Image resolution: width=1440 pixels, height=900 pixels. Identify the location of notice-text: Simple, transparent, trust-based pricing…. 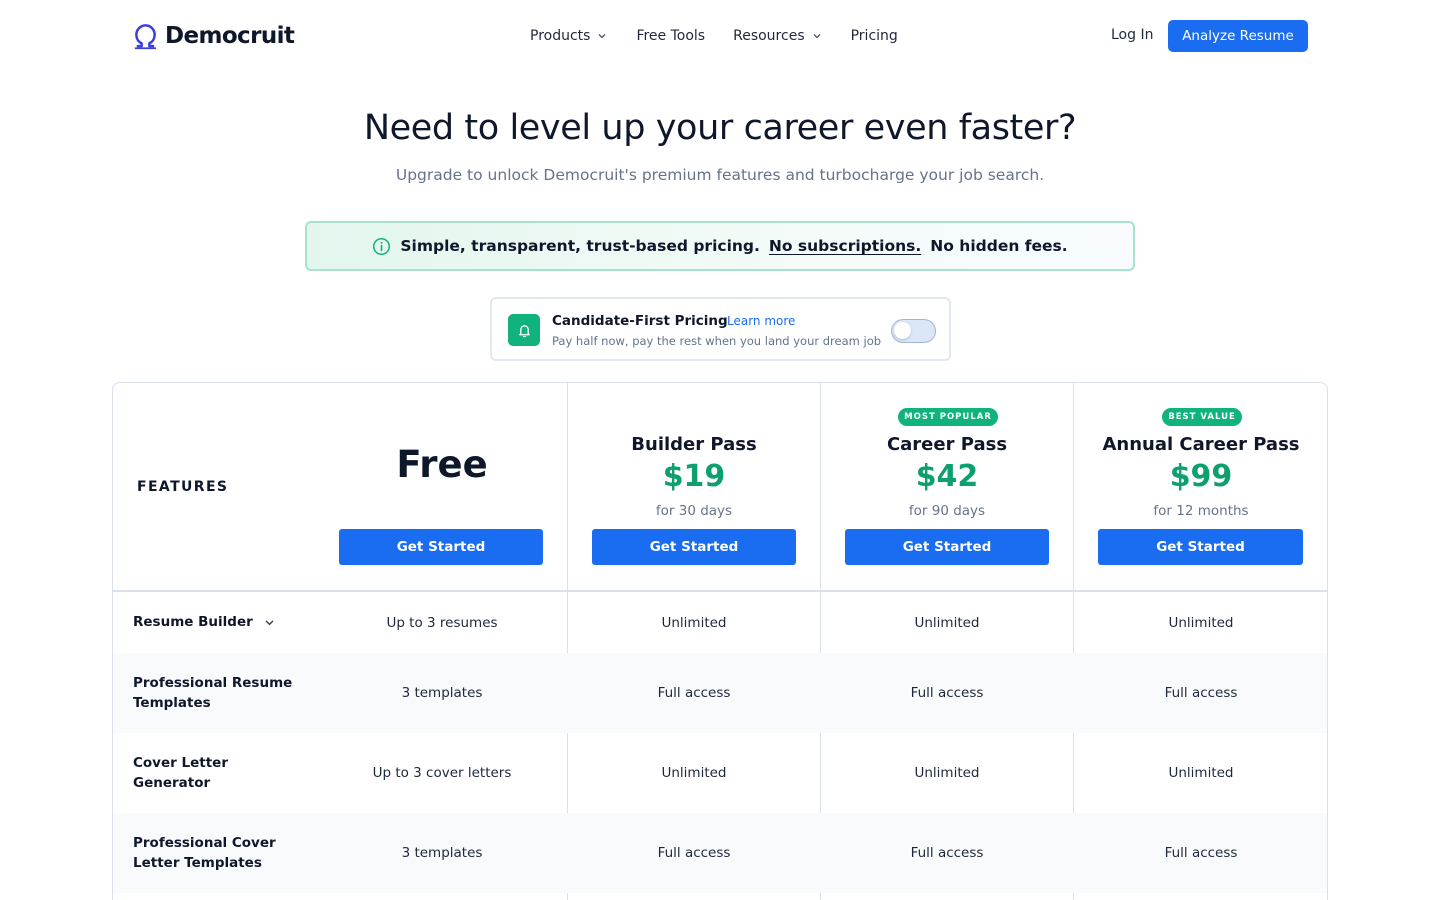
(580, 246).